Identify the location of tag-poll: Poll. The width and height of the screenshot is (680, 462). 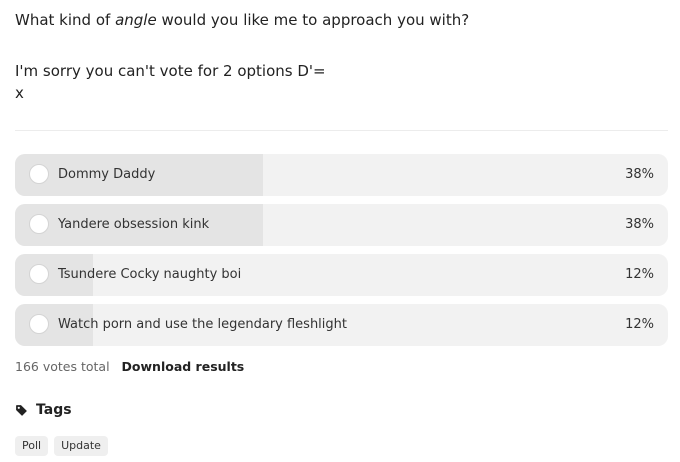
(32, 446).